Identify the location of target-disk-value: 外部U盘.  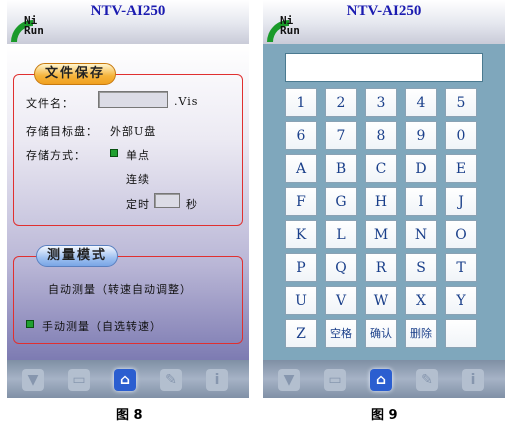
(133, 131).